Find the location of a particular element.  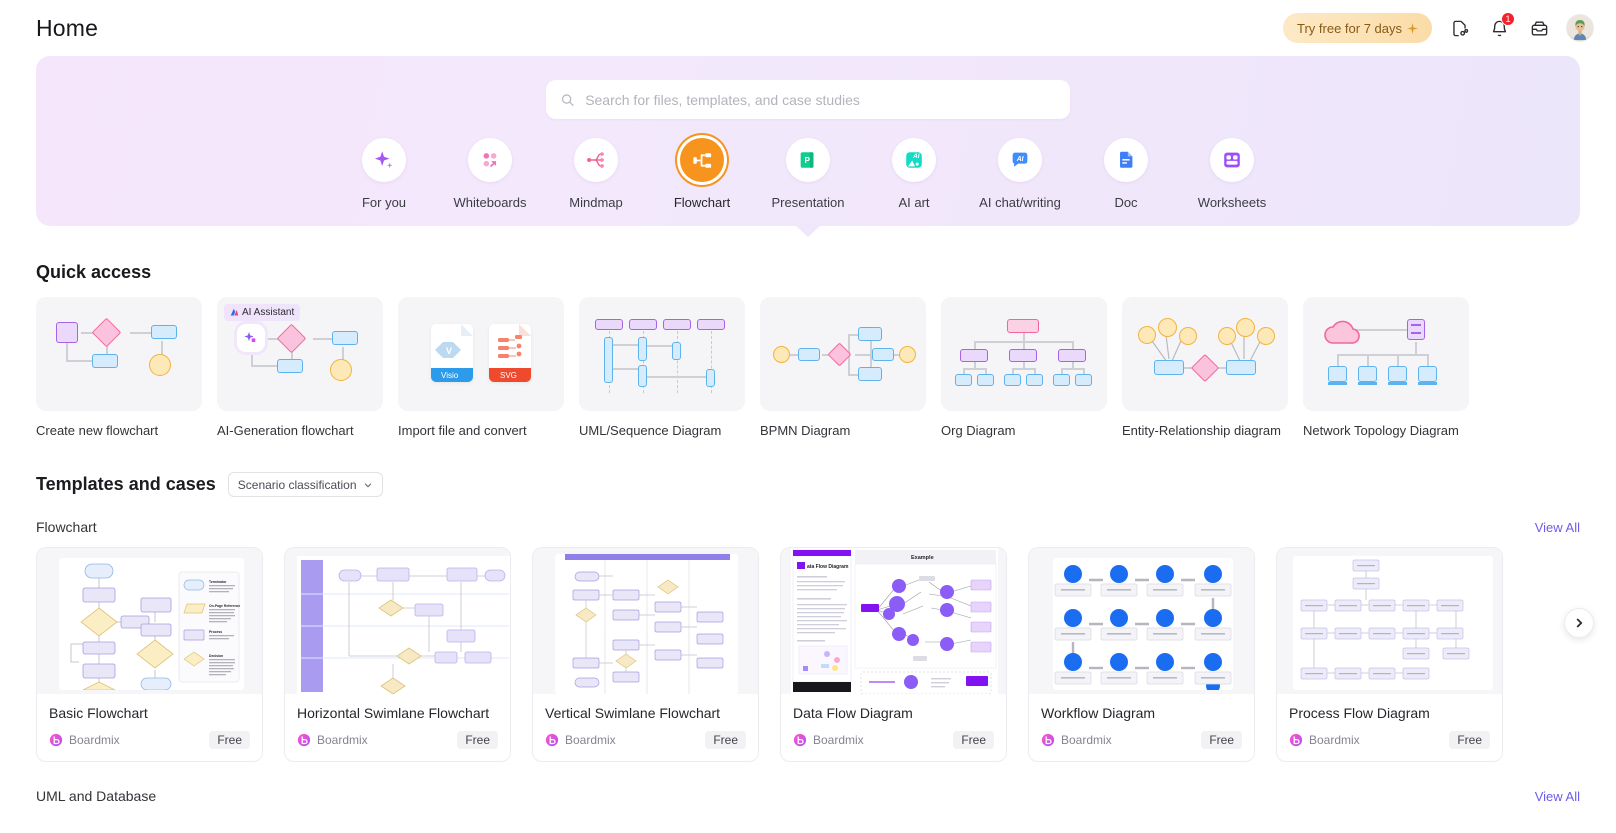

quick-access-item-org-diagram: Org Diagram is located at coordinates (1024, 367).